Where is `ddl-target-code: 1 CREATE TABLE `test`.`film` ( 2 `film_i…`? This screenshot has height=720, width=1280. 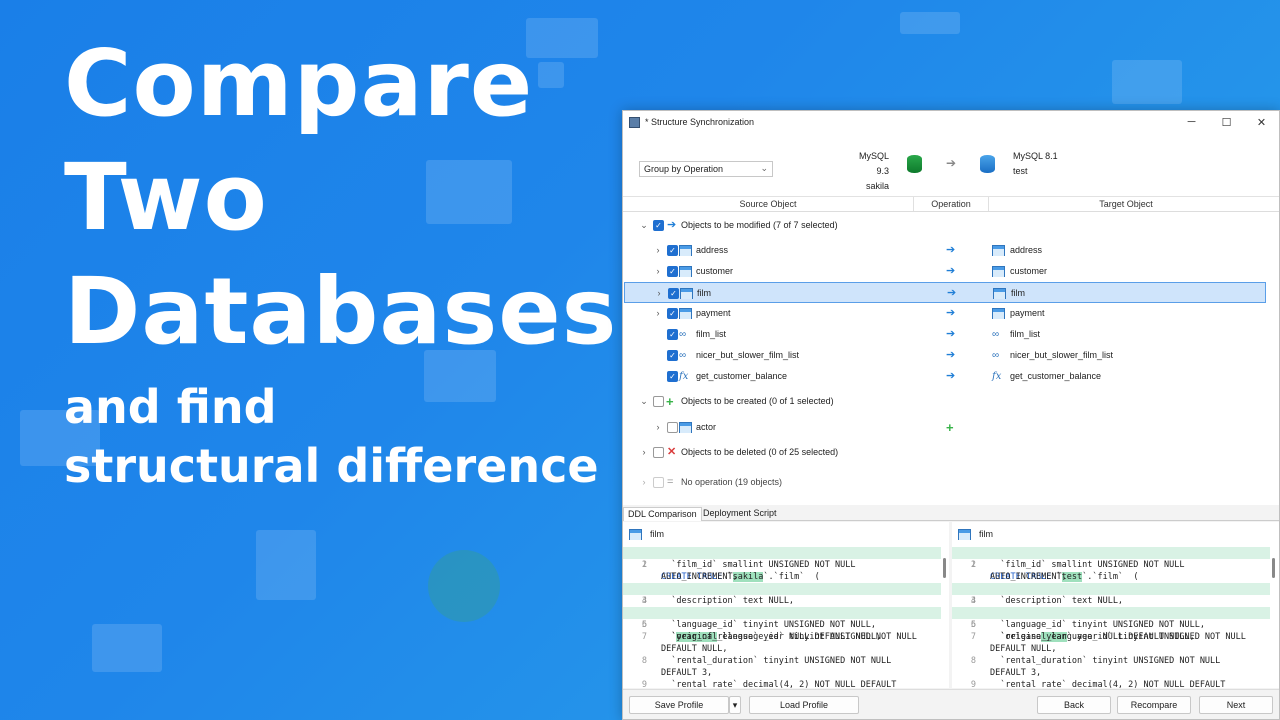
ddl-target-code: 1 CREATE TABLE `test`.`film` ( 2 `film_i… is located at coordinates (1111, 617).